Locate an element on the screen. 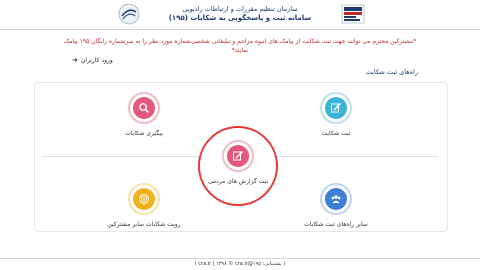  track-complaint-ring is located at coordinates (144, 108).